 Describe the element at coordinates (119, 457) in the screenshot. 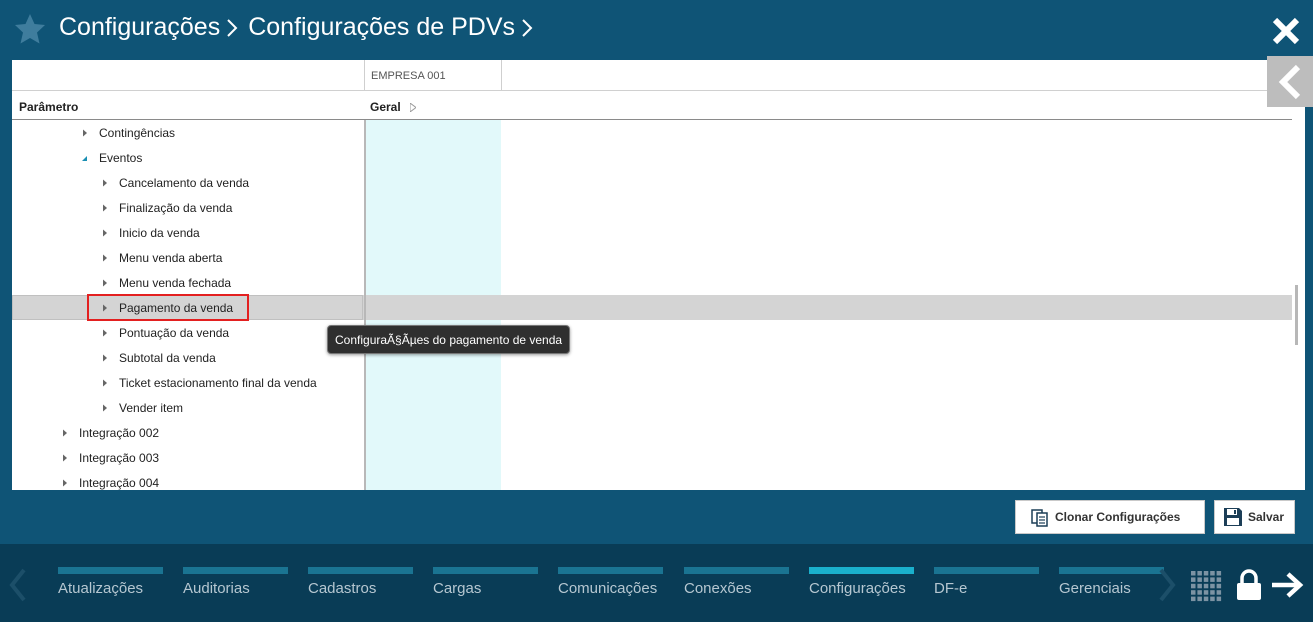

I see `tree-item-label: Integração 003` at that location.